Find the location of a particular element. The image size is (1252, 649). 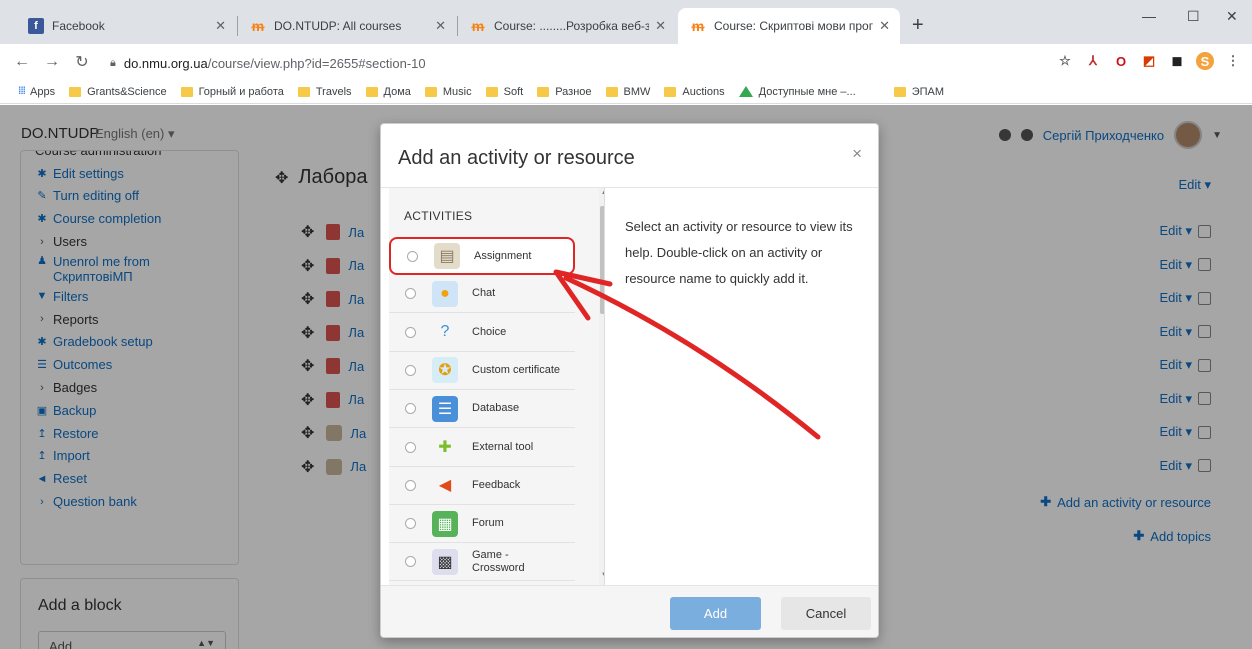

tab-all-courses: ᵯ DO.NTUDP: All courses ✕ is located at coordinates (347, 26).